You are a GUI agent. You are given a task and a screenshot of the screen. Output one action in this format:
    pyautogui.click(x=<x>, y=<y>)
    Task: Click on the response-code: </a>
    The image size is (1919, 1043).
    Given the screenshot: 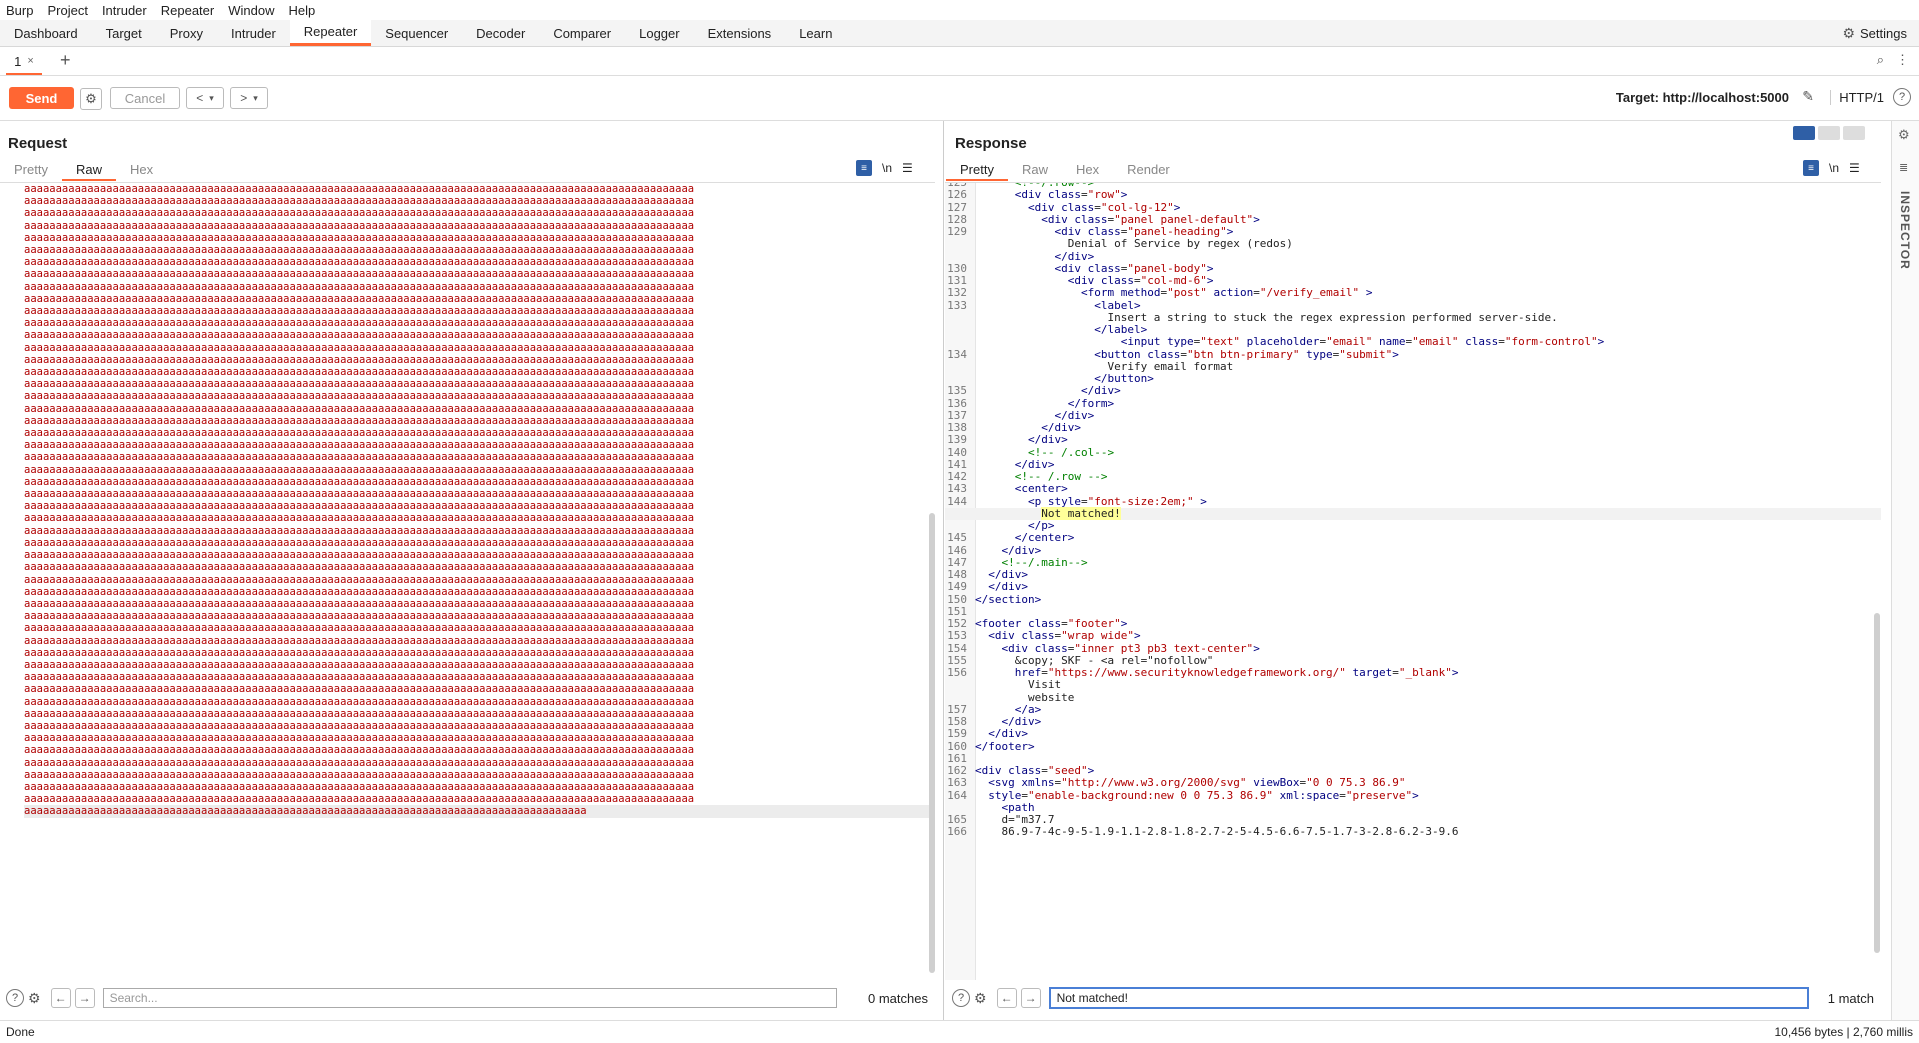 What is the action you would take?
    pyautogui.click(x=1028, y=709)
    